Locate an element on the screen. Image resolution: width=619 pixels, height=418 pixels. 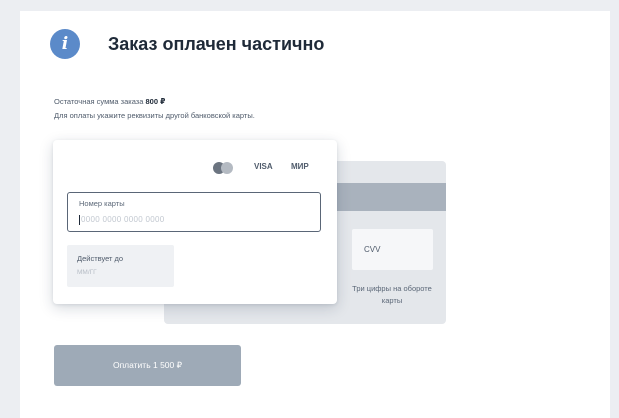
text-caret is located at coordinates (79, 220).